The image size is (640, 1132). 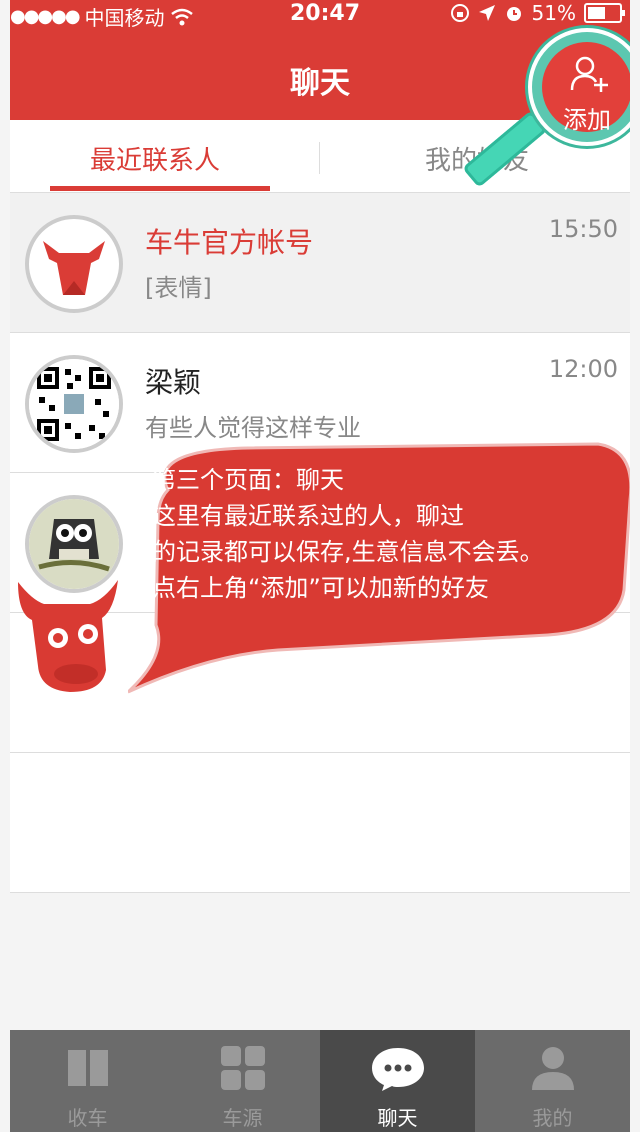 I want to click on alarm-icon, so click(x=513, y=14).